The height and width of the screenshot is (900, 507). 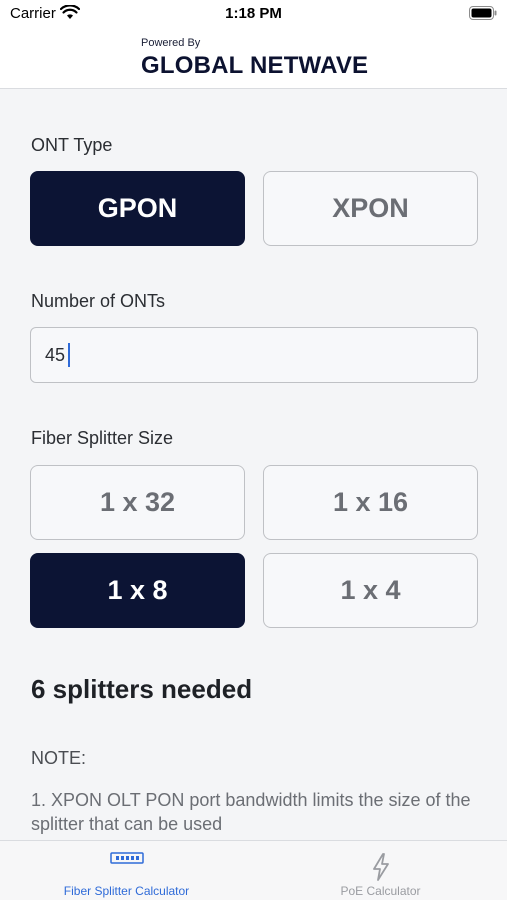 I want to click on ont-count-label: Number of ONTs, so click(x=98, y=301).